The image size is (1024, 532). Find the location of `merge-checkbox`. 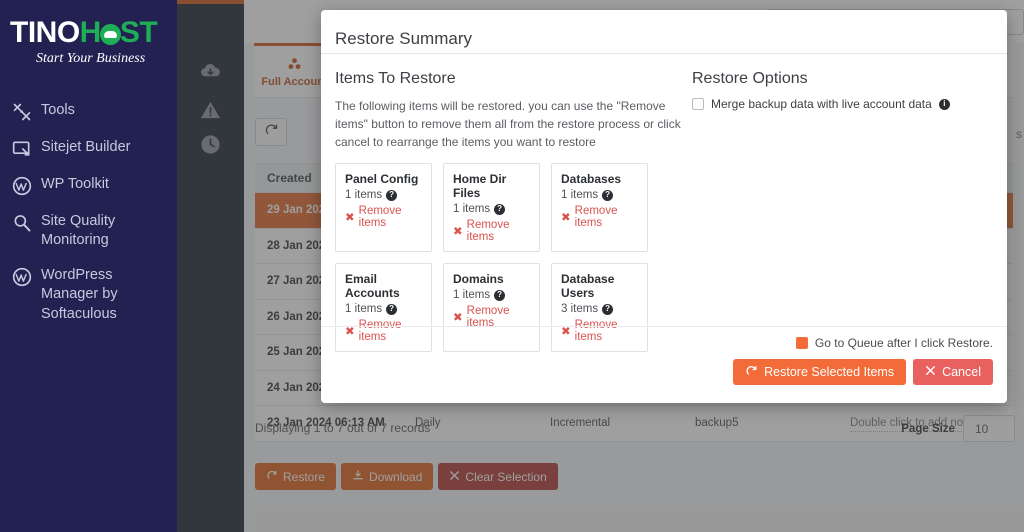

merge-checkbox is located at coordinates (698, 104).